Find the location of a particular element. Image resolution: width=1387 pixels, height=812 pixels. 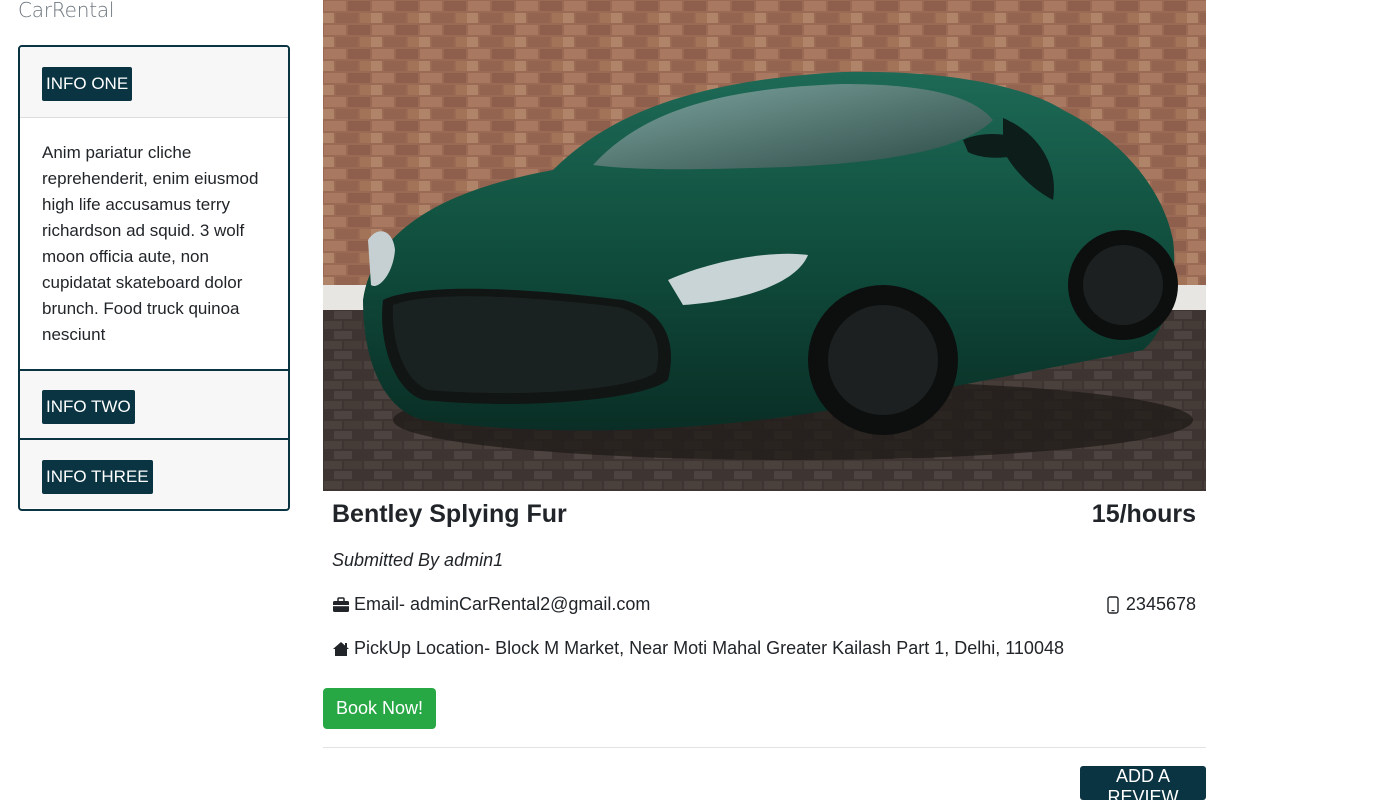

divider is located at coordinates (764, 747).